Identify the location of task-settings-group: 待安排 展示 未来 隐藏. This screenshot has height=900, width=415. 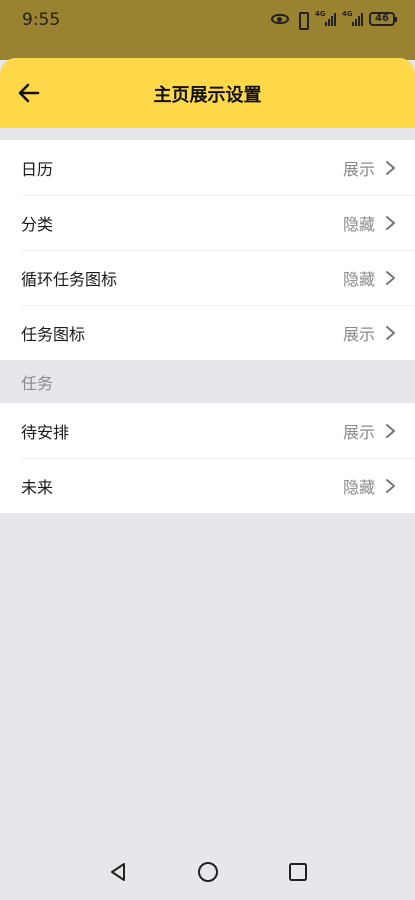
(207, 458).